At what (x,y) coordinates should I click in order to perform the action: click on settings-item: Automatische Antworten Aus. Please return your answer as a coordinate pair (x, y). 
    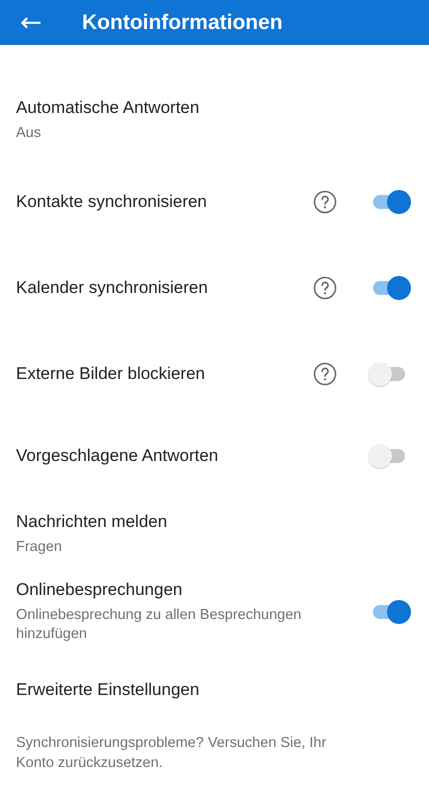
    Looking at the image, I should click on (214, 120).